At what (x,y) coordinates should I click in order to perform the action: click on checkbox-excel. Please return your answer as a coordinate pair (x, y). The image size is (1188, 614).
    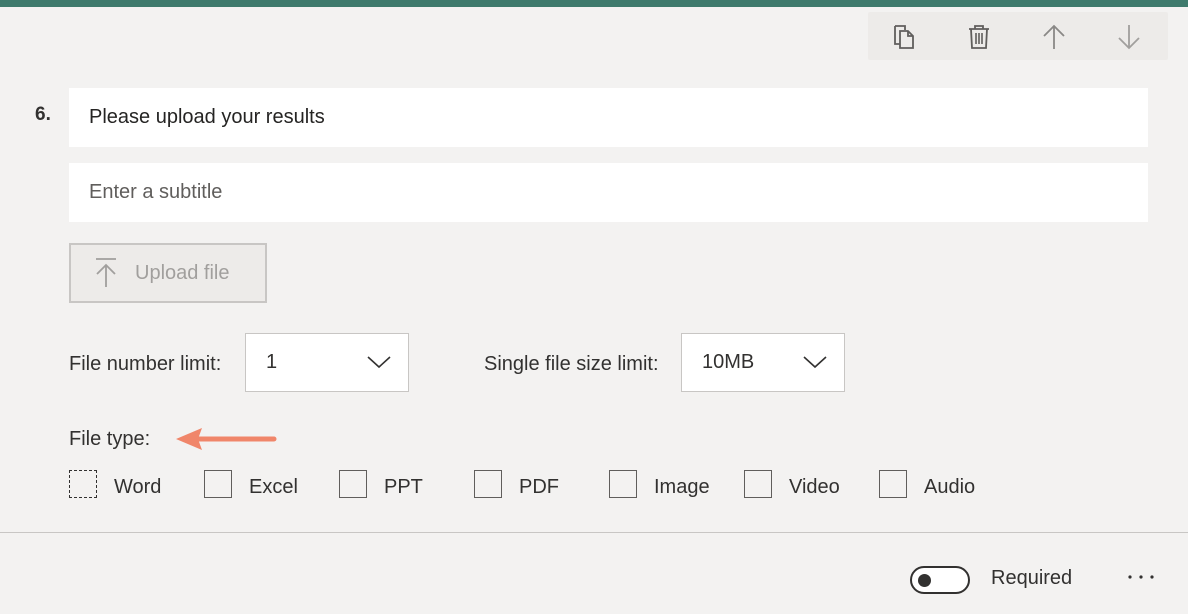
    Looking at the image, I should click on (218, 484).